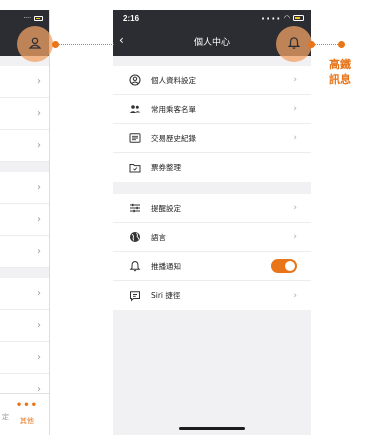 The height and width of the screenshot is (445, 367). I want to click on status-bar: 2:16 ···· ◠, so click(212, 19).